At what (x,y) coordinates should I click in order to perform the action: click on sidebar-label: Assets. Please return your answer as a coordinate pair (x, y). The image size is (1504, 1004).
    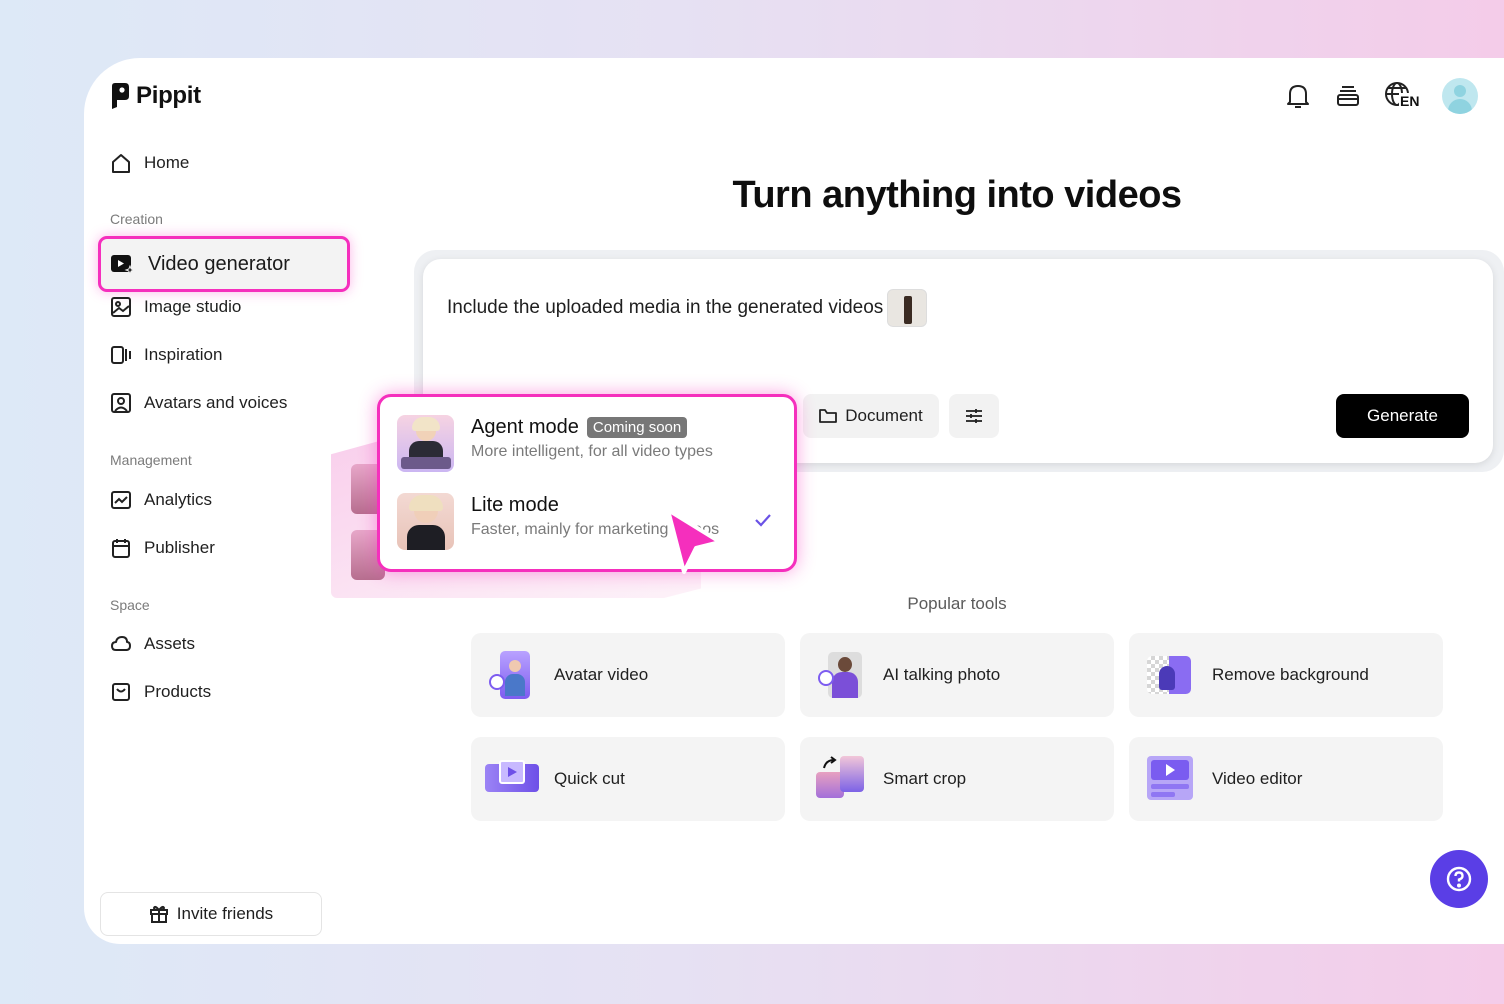
    Looking at the image, I should click on (170, 643).